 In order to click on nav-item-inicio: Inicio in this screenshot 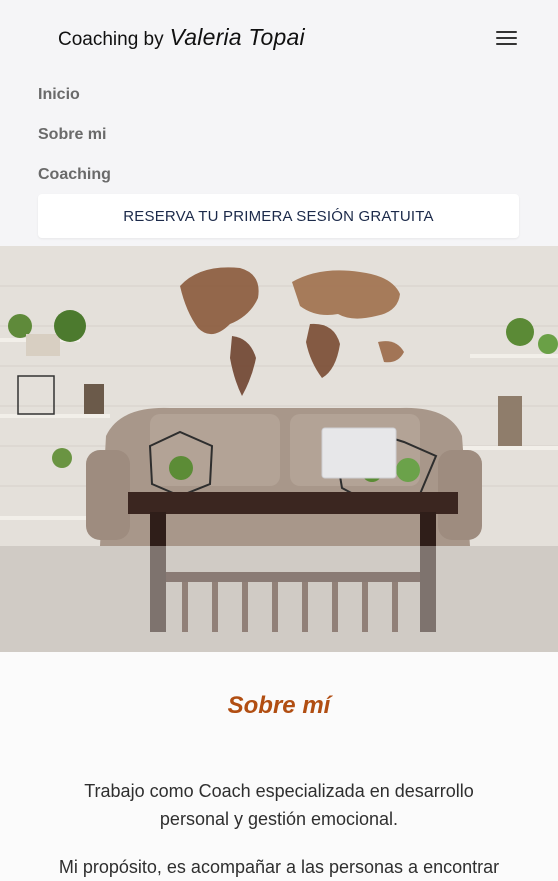, I will do `click(59, 95)`.